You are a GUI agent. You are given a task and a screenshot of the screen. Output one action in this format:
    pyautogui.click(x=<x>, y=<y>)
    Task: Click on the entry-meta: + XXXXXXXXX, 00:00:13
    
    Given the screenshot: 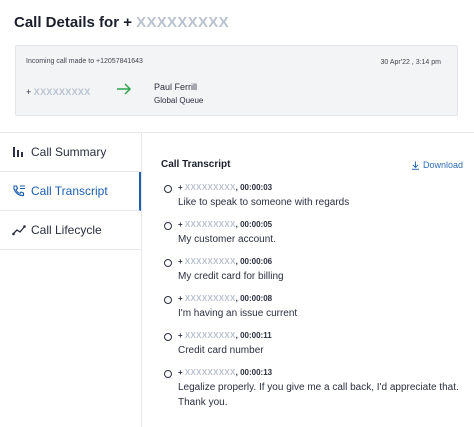 What is the action you would take?
    pyautogui.click(x=225, y=372)
    